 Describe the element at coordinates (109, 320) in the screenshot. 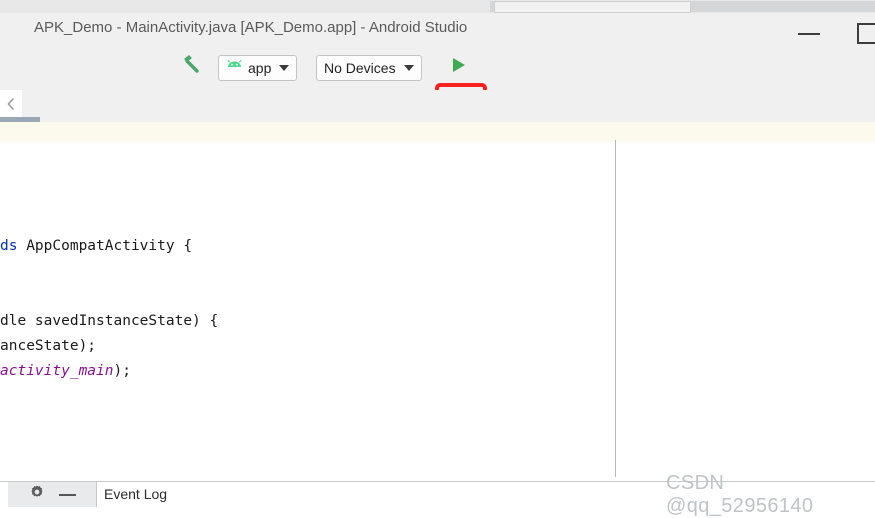

I see `code-token: dle savedInstanceState) {` at that location.